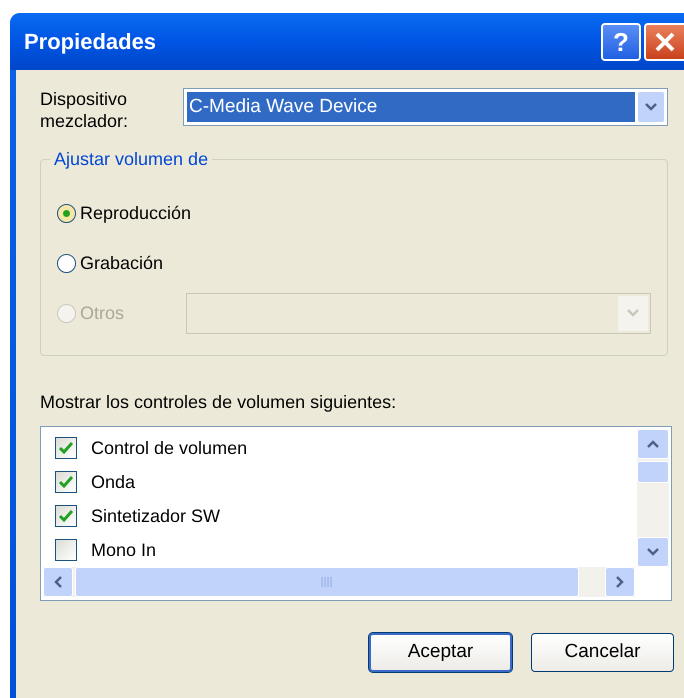 This screenshot has height=698, width=684. I want to click on radio-label: Reproducción, so click(136, 213).